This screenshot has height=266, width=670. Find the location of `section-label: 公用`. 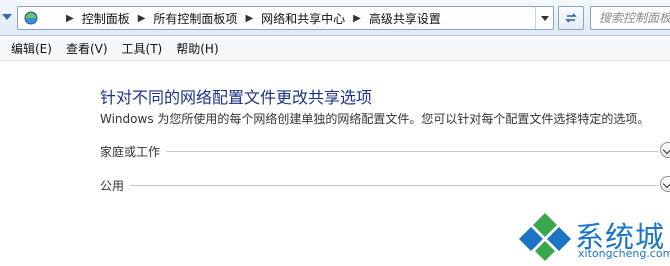

section-label: 公用 is located at coordinates (115, 185).